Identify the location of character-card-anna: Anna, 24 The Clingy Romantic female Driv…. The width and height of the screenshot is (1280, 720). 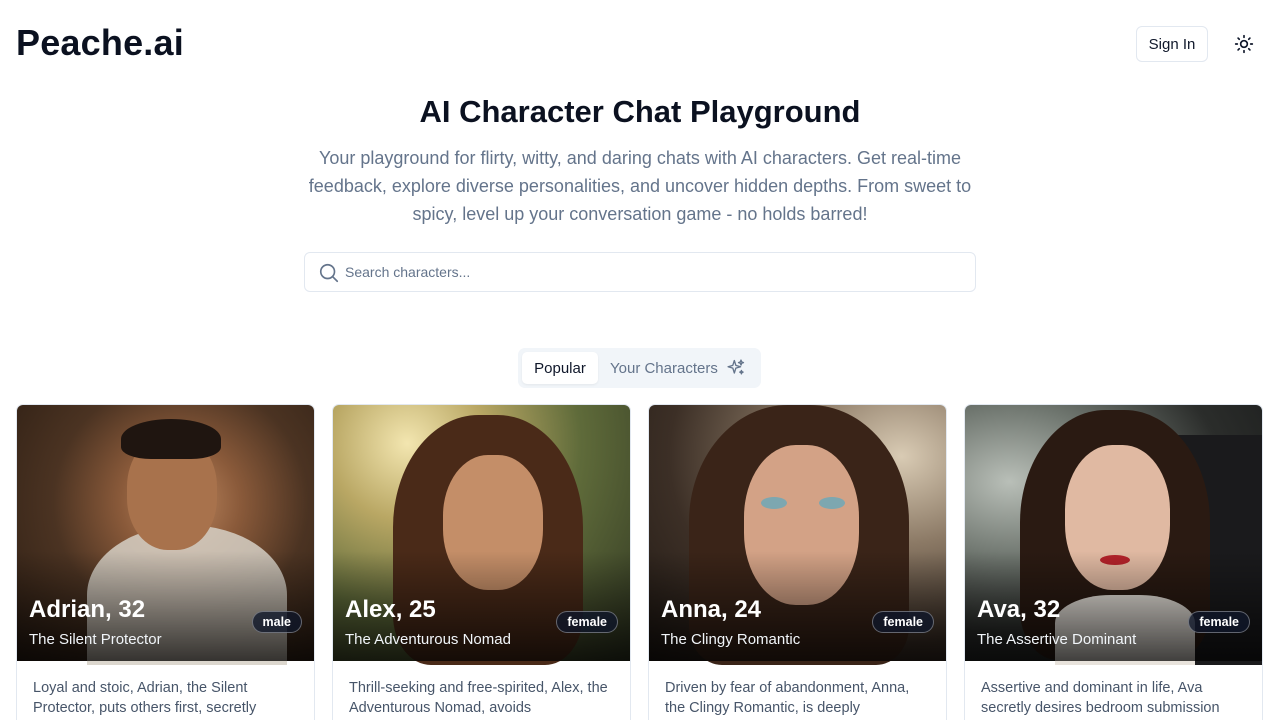
(797, 562).